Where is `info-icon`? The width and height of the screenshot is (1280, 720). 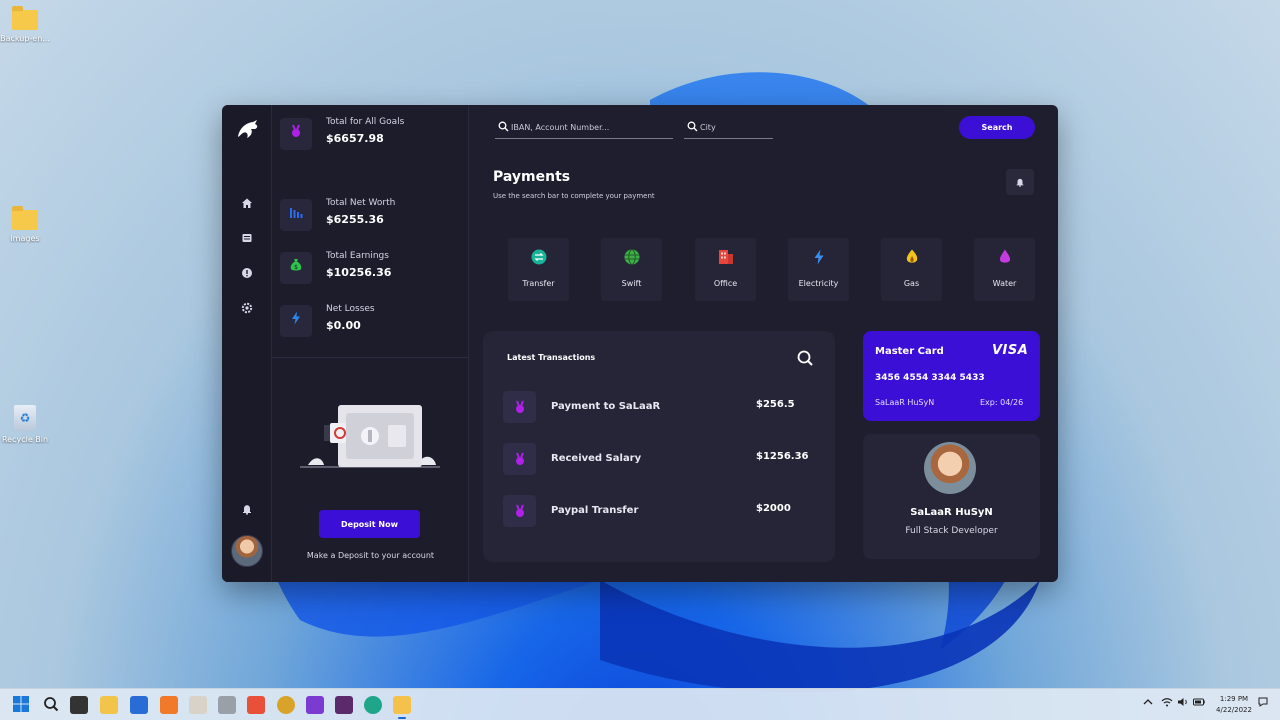 info-icon is located at coordinates (247, 275).